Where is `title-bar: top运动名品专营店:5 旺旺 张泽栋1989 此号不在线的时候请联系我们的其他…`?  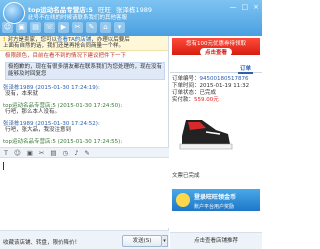
title-bar: top运动名品专营店:5 旺旺 张泽栋1989 此号不在线的时候请联系我们的其他… is located at coordinates (131, 18).